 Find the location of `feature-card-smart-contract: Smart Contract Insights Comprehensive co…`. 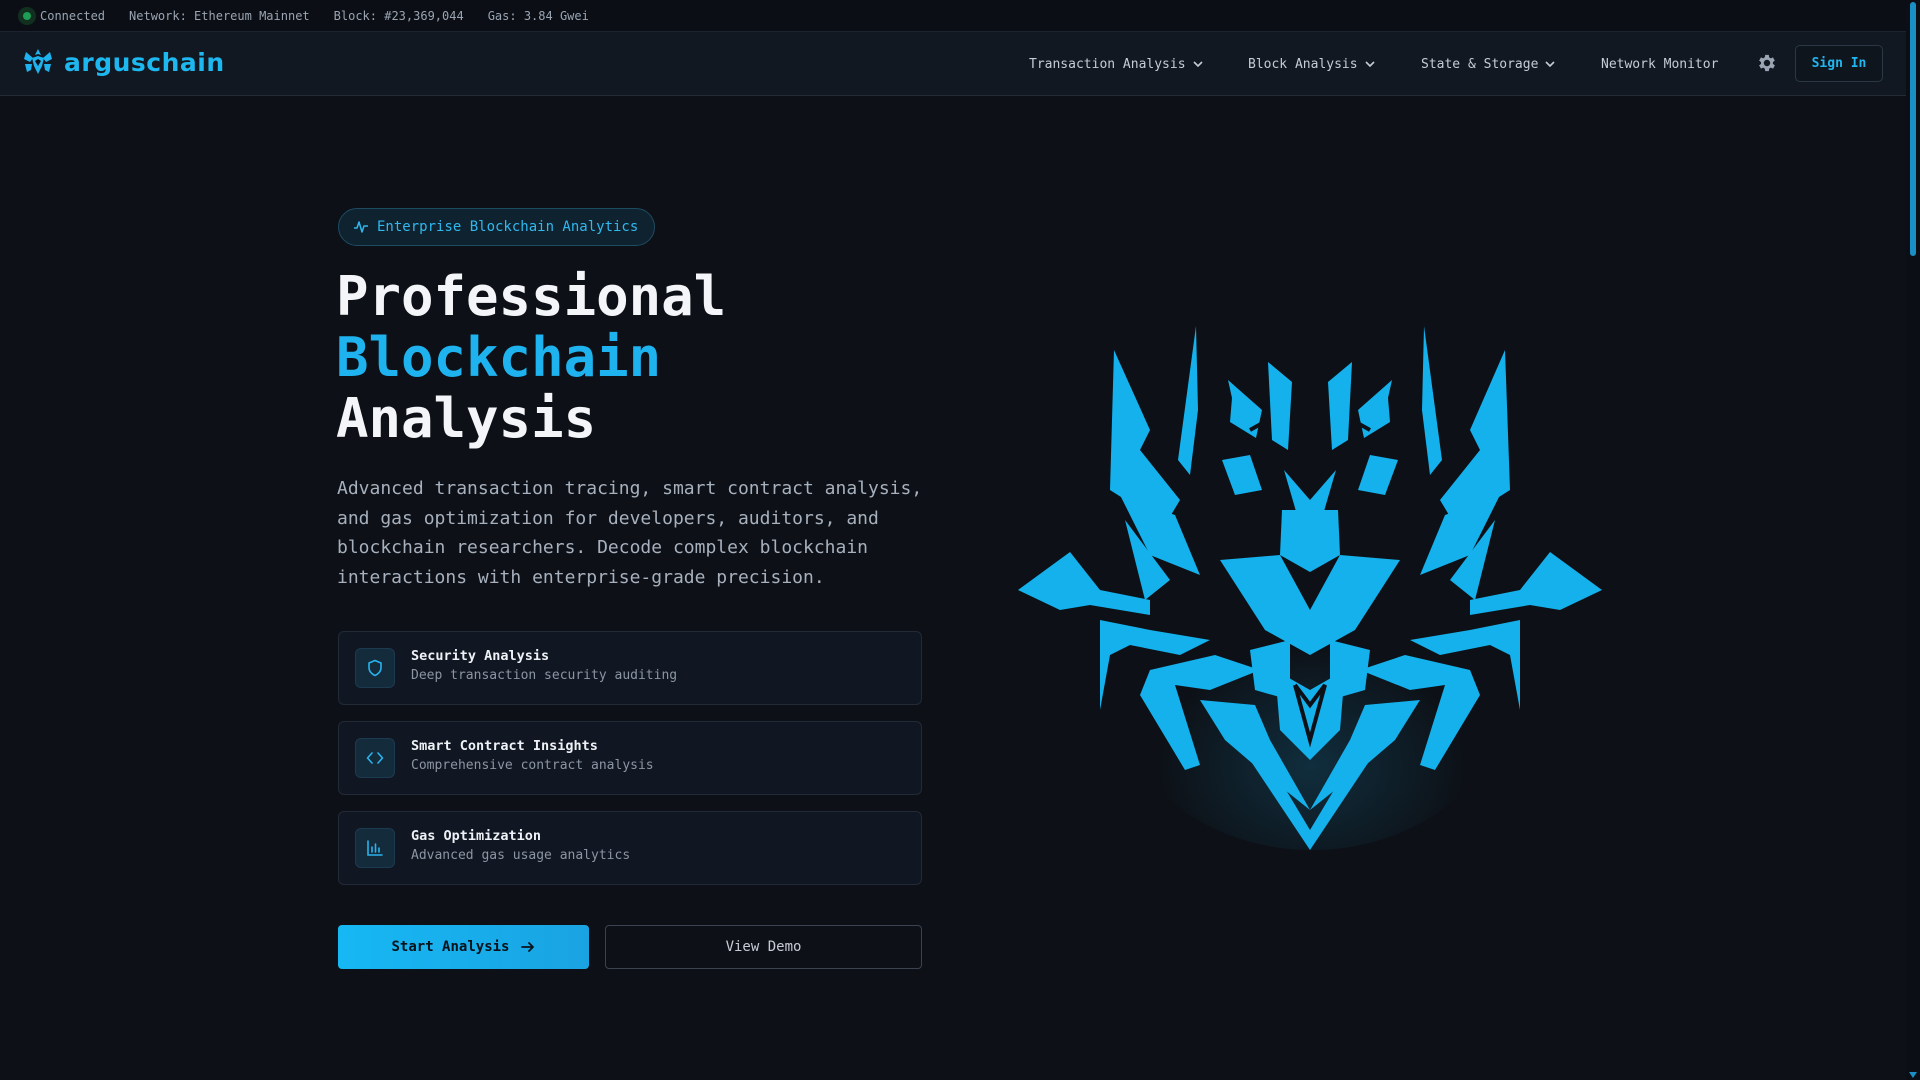

feature-card-smart-contract: Smart Contract Insights Comprehensive co… is located at coordinates (630, 758).